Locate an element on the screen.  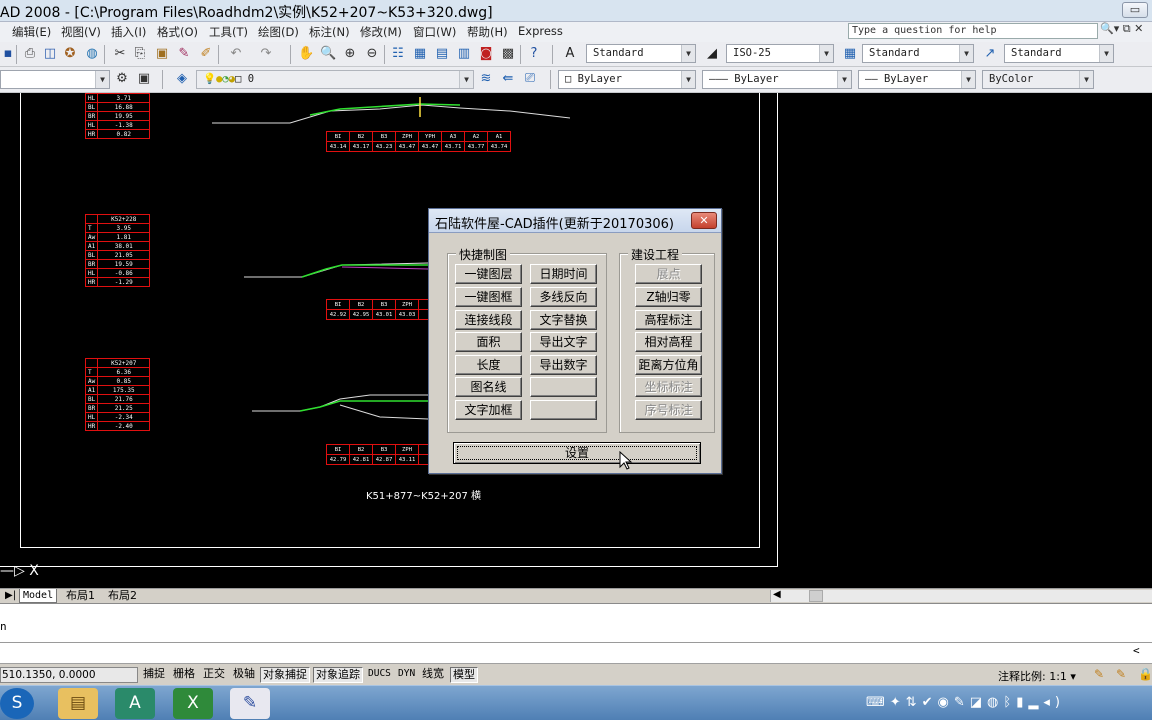
otrack-toggle: 对象追踪 is located at coordinates (338, 675).